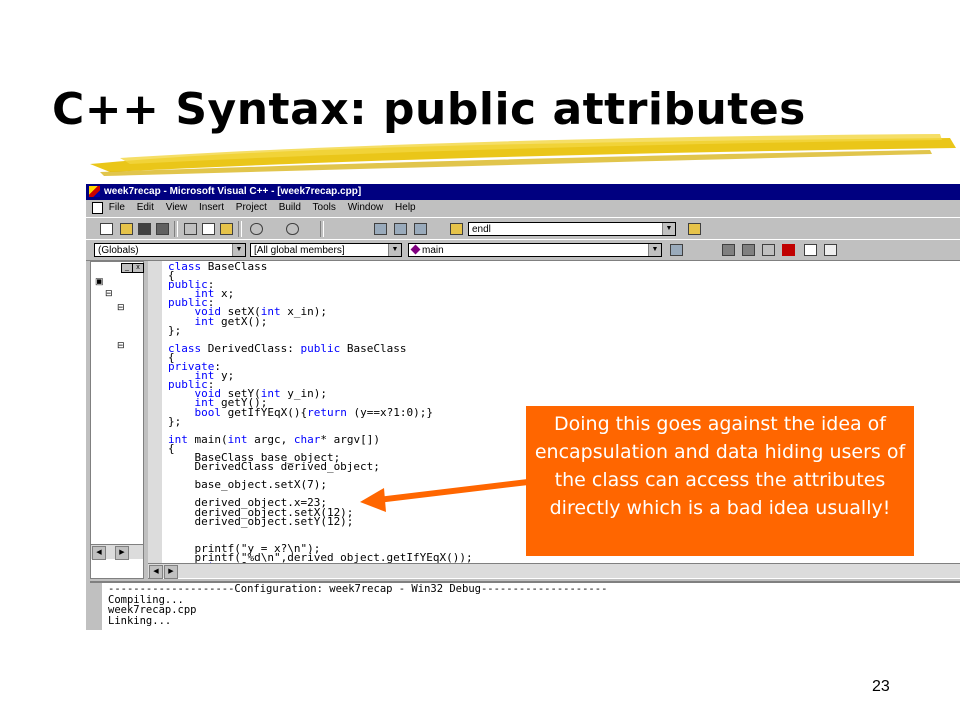 The image size is (960, 720). What do you see at coordinates (208, 228) in the screenshot?
I see `copy-icon` at bounding box center [208, 228].